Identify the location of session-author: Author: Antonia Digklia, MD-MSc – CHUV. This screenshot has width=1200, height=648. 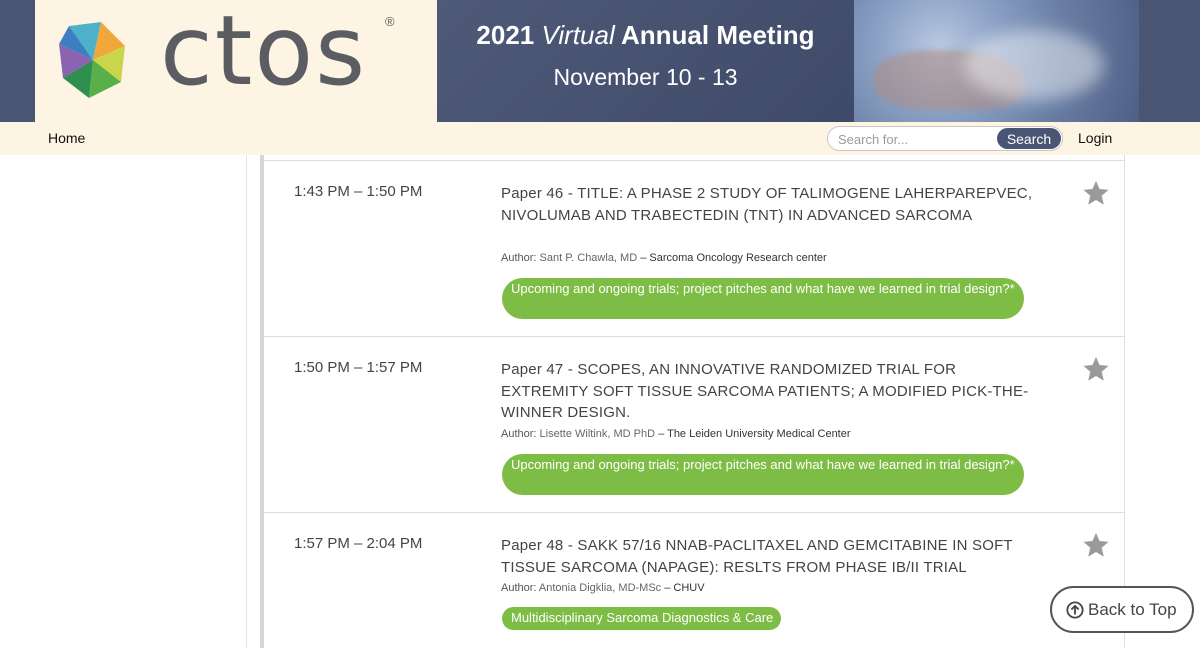
(603, 588).